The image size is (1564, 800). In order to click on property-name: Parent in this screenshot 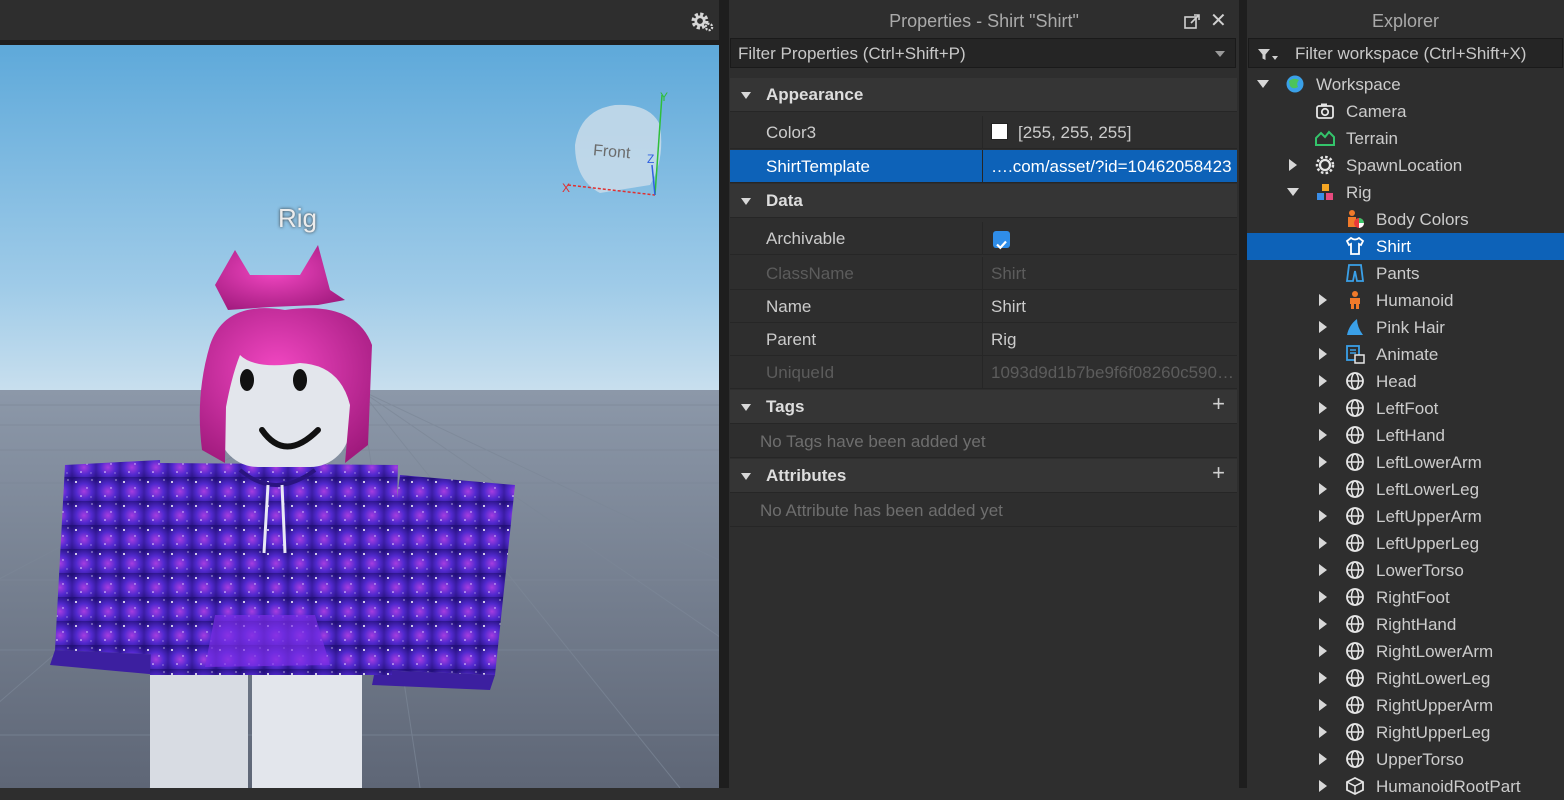, I will do `click(791, 339)`.